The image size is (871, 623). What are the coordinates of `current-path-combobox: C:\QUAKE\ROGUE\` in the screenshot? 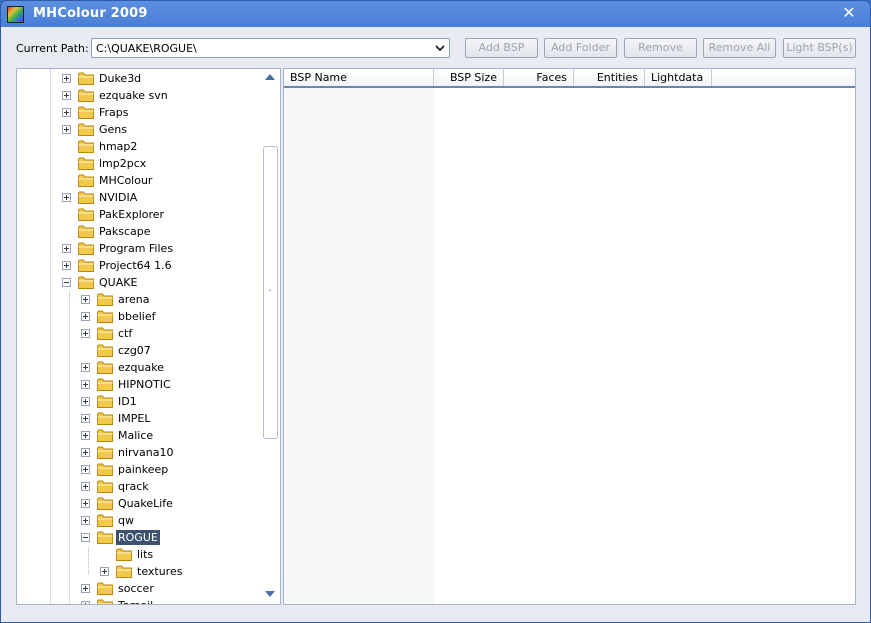 It's located at (270, 48).